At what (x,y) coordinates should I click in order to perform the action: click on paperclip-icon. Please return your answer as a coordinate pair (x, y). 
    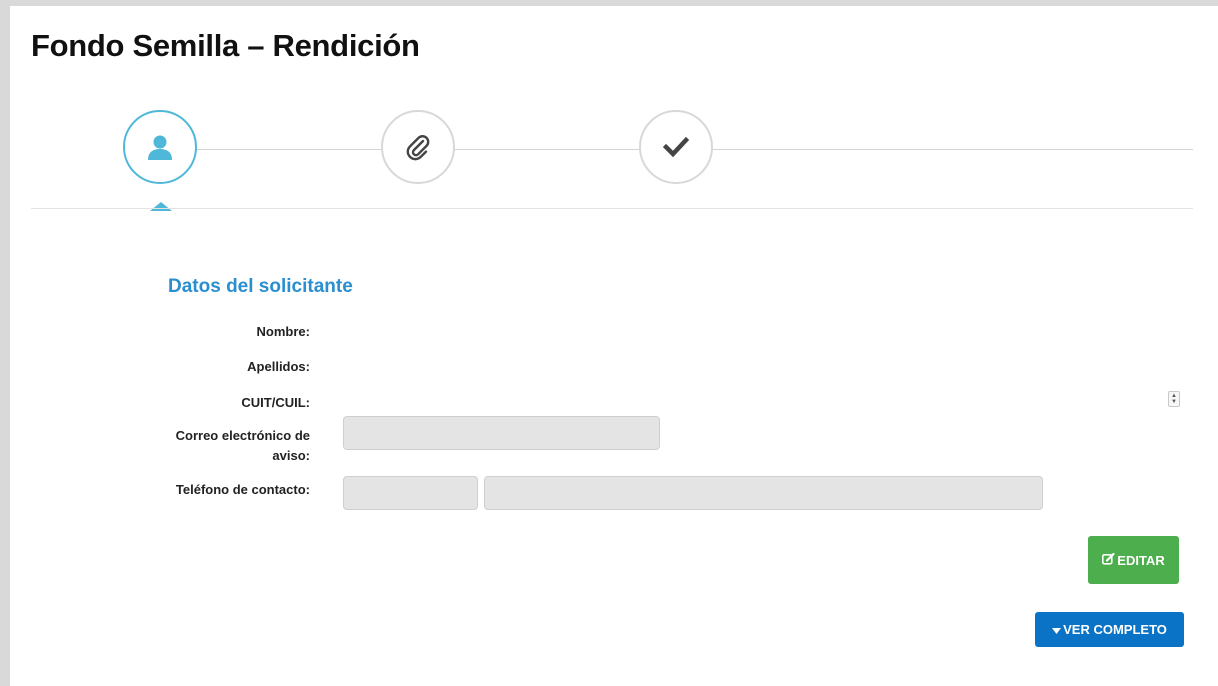
    Looking at the image, I should click on (418, 147).